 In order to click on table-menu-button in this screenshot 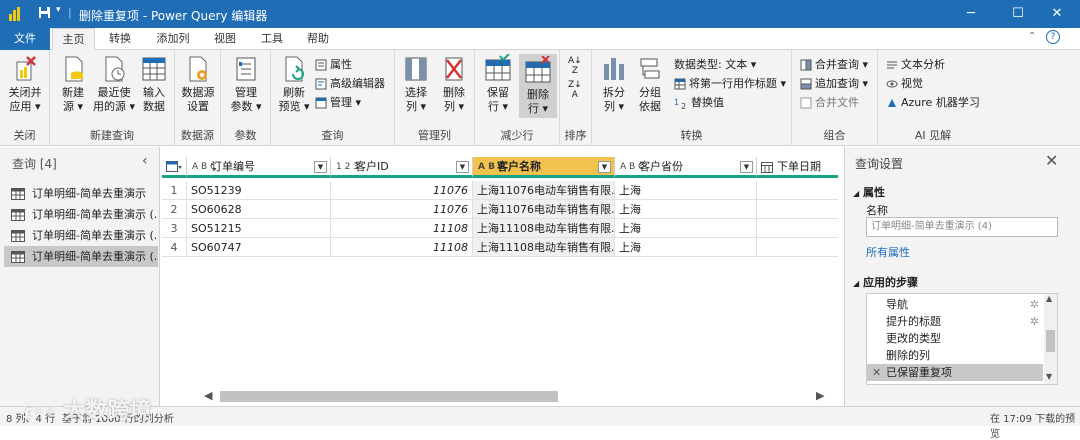, I will do `click(174, 167)`.